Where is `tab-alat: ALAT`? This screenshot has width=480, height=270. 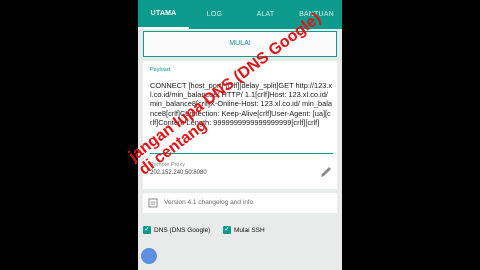 tab-alat: ALAT is located at coordinates (265, 14).